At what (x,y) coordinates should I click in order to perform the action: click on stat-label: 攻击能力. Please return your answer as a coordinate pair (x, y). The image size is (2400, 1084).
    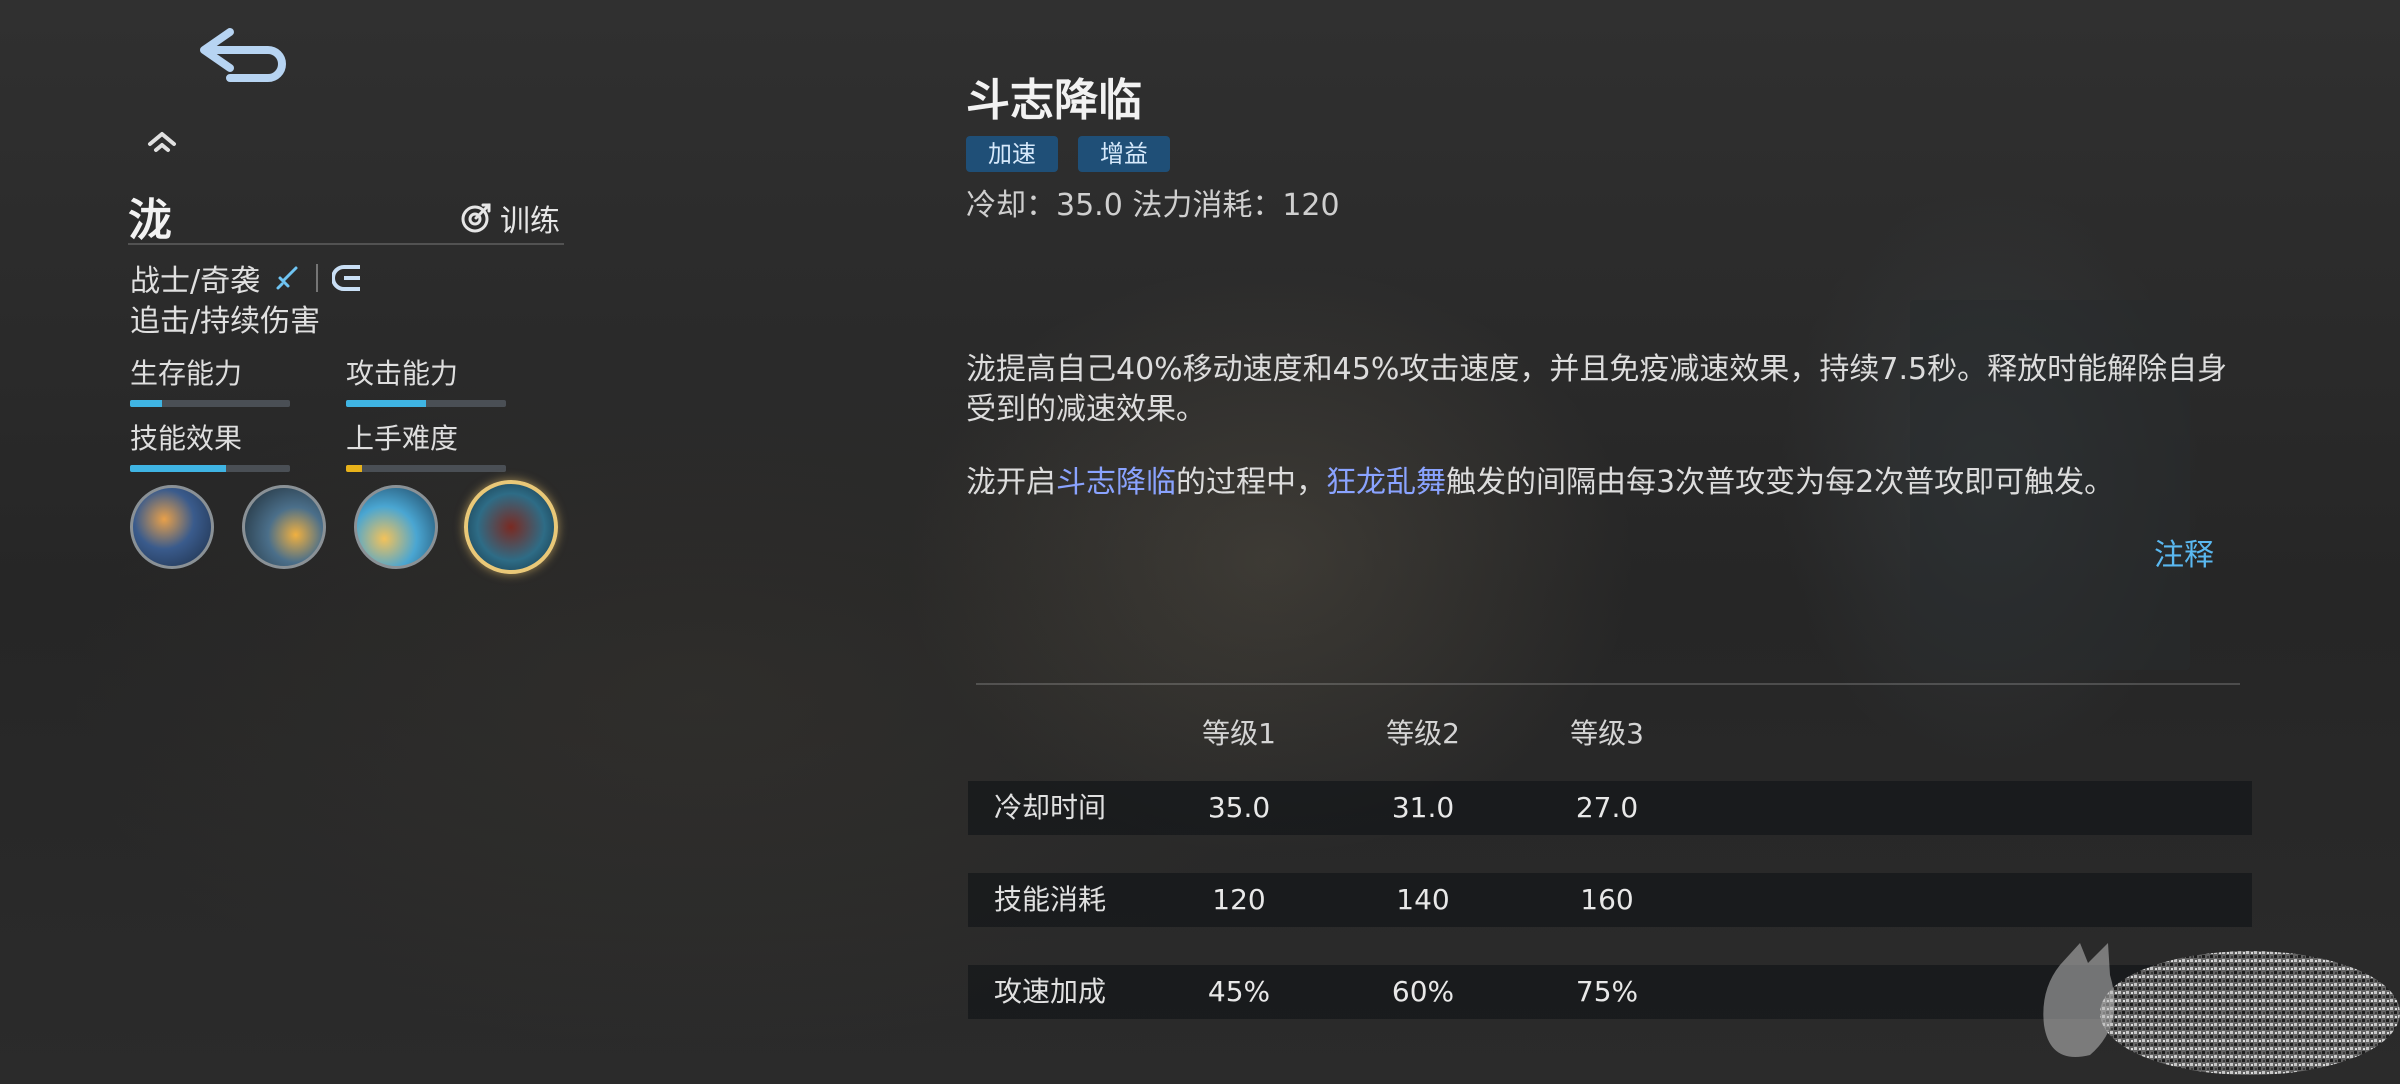
    Looking at the image, I should click on (402, 373).